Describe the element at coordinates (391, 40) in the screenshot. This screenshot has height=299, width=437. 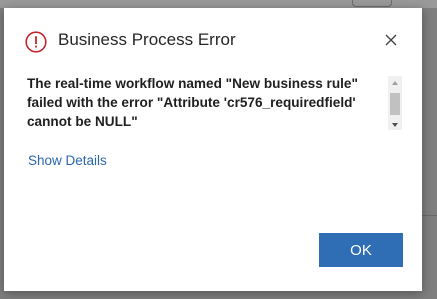
I see `close-icon` at that location.